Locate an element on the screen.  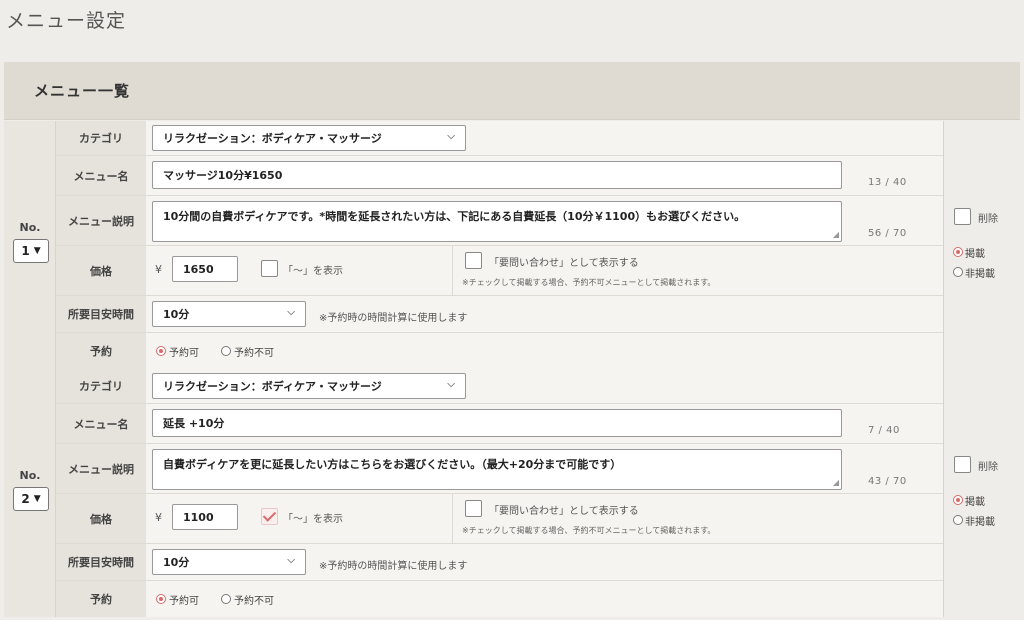
item-number-select: 1 ▼ is located at coordinates (31, 251).